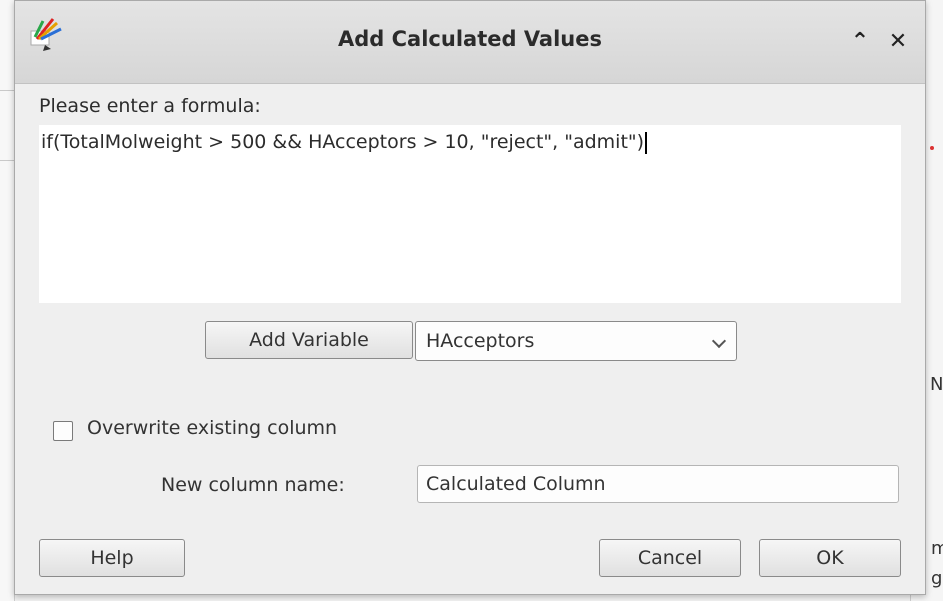 The height and width of the screenshot is (601, 943). Describe the element at coordinates (936, 384) in the screenshot. I see `background-text-fragment: N` at that location.